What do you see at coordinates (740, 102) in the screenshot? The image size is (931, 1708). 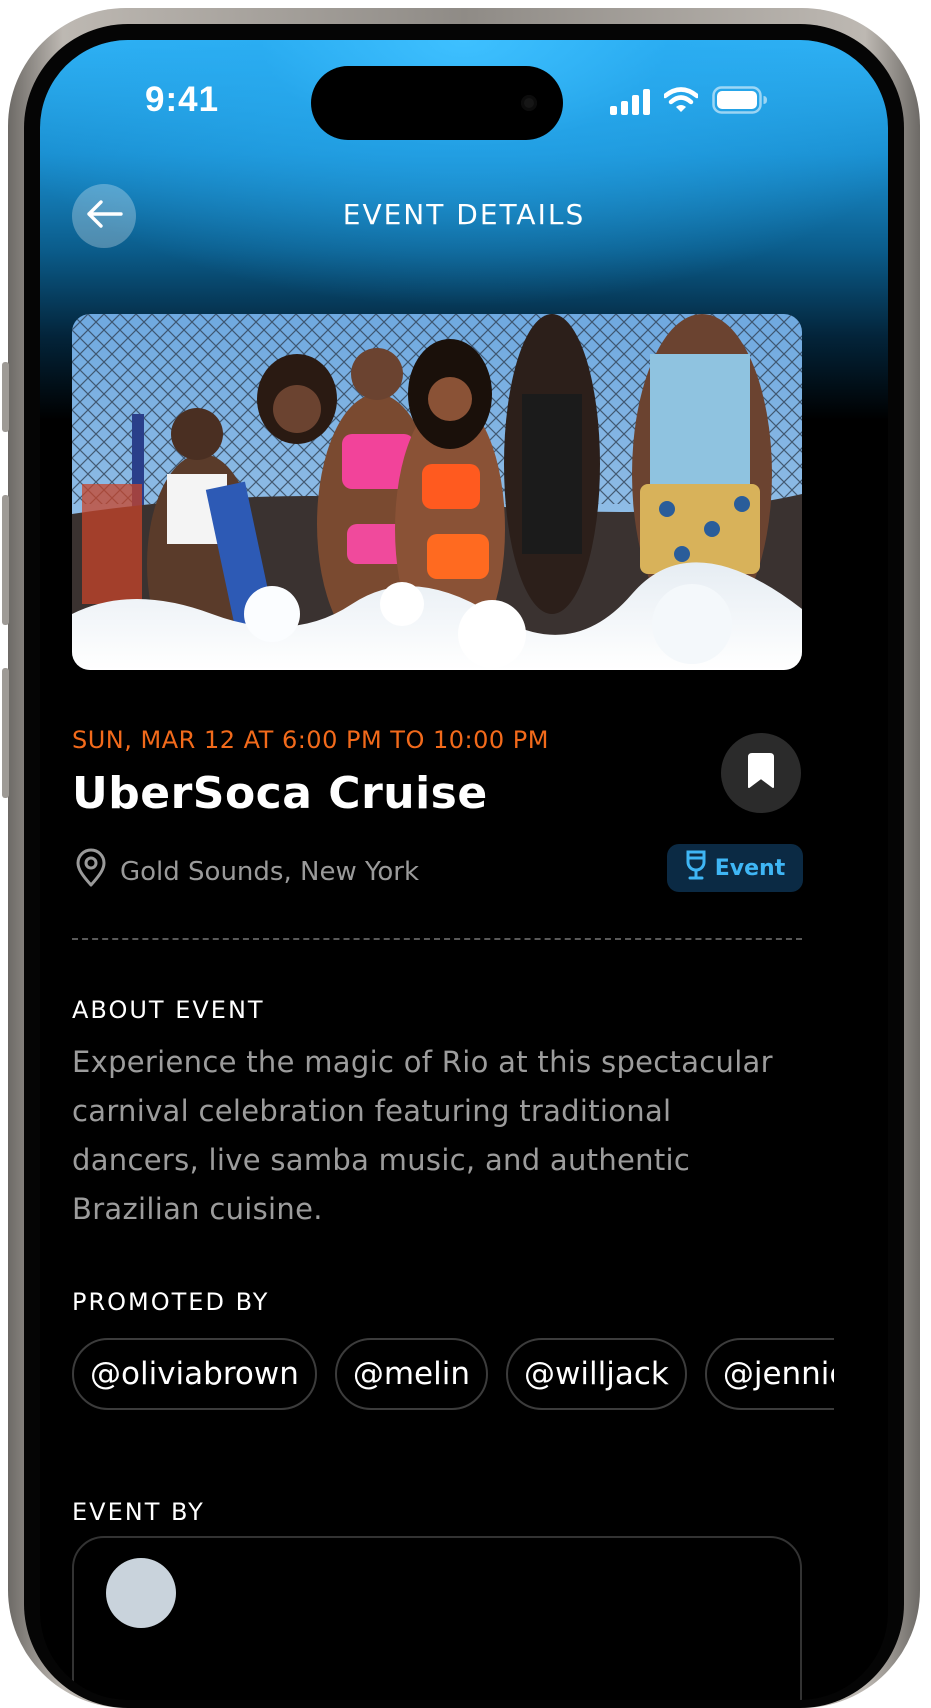 I see `battery-icon` at bounding box center [740, 102].